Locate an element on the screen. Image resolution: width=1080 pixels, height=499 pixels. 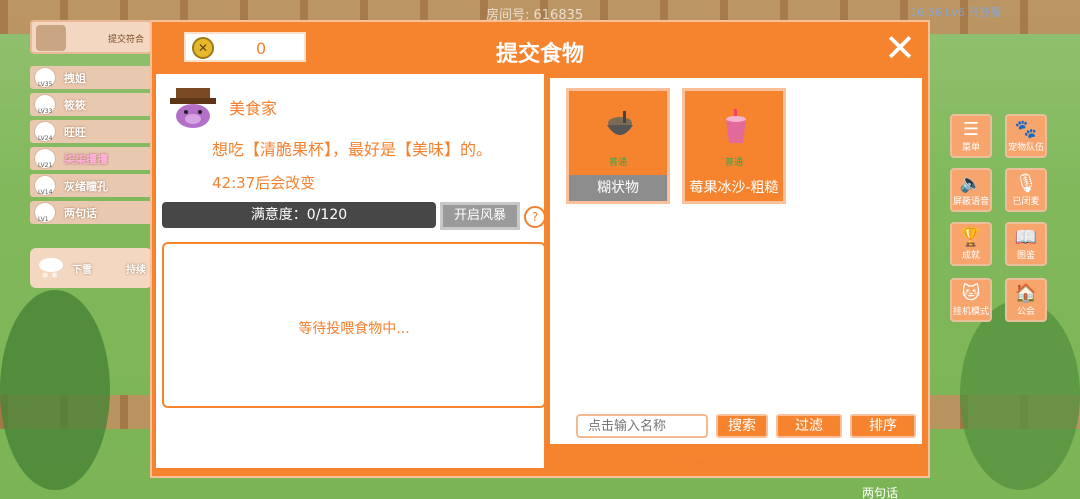
pet-team-button: 🐾 宠物队伍 is located at coordinates (1026, 136).